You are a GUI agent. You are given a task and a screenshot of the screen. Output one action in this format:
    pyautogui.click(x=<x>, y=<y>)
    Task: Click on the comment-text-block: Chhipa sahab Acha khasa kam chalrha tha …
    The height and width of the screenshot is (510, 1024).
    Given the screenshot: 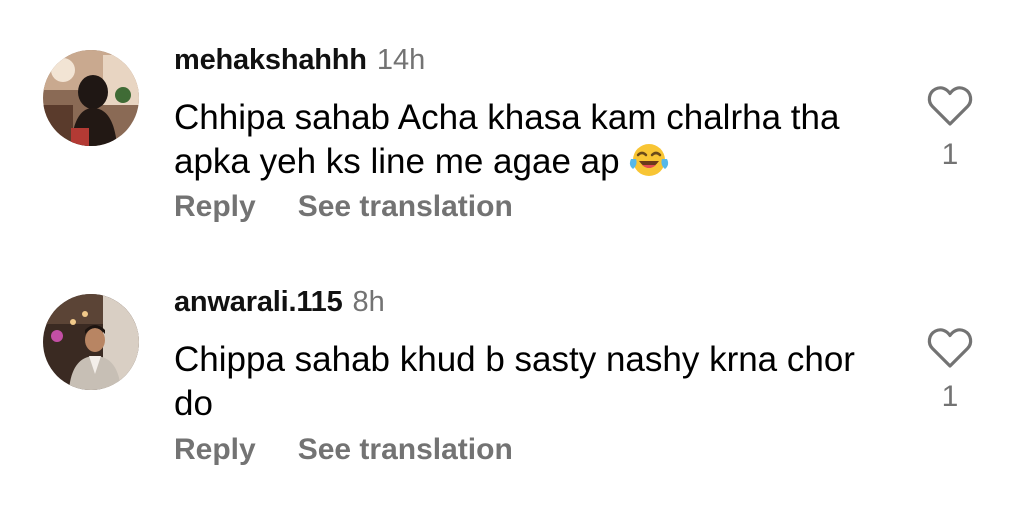 What is the action you would take?
    pyautogui.click(x=524, y=143)
    